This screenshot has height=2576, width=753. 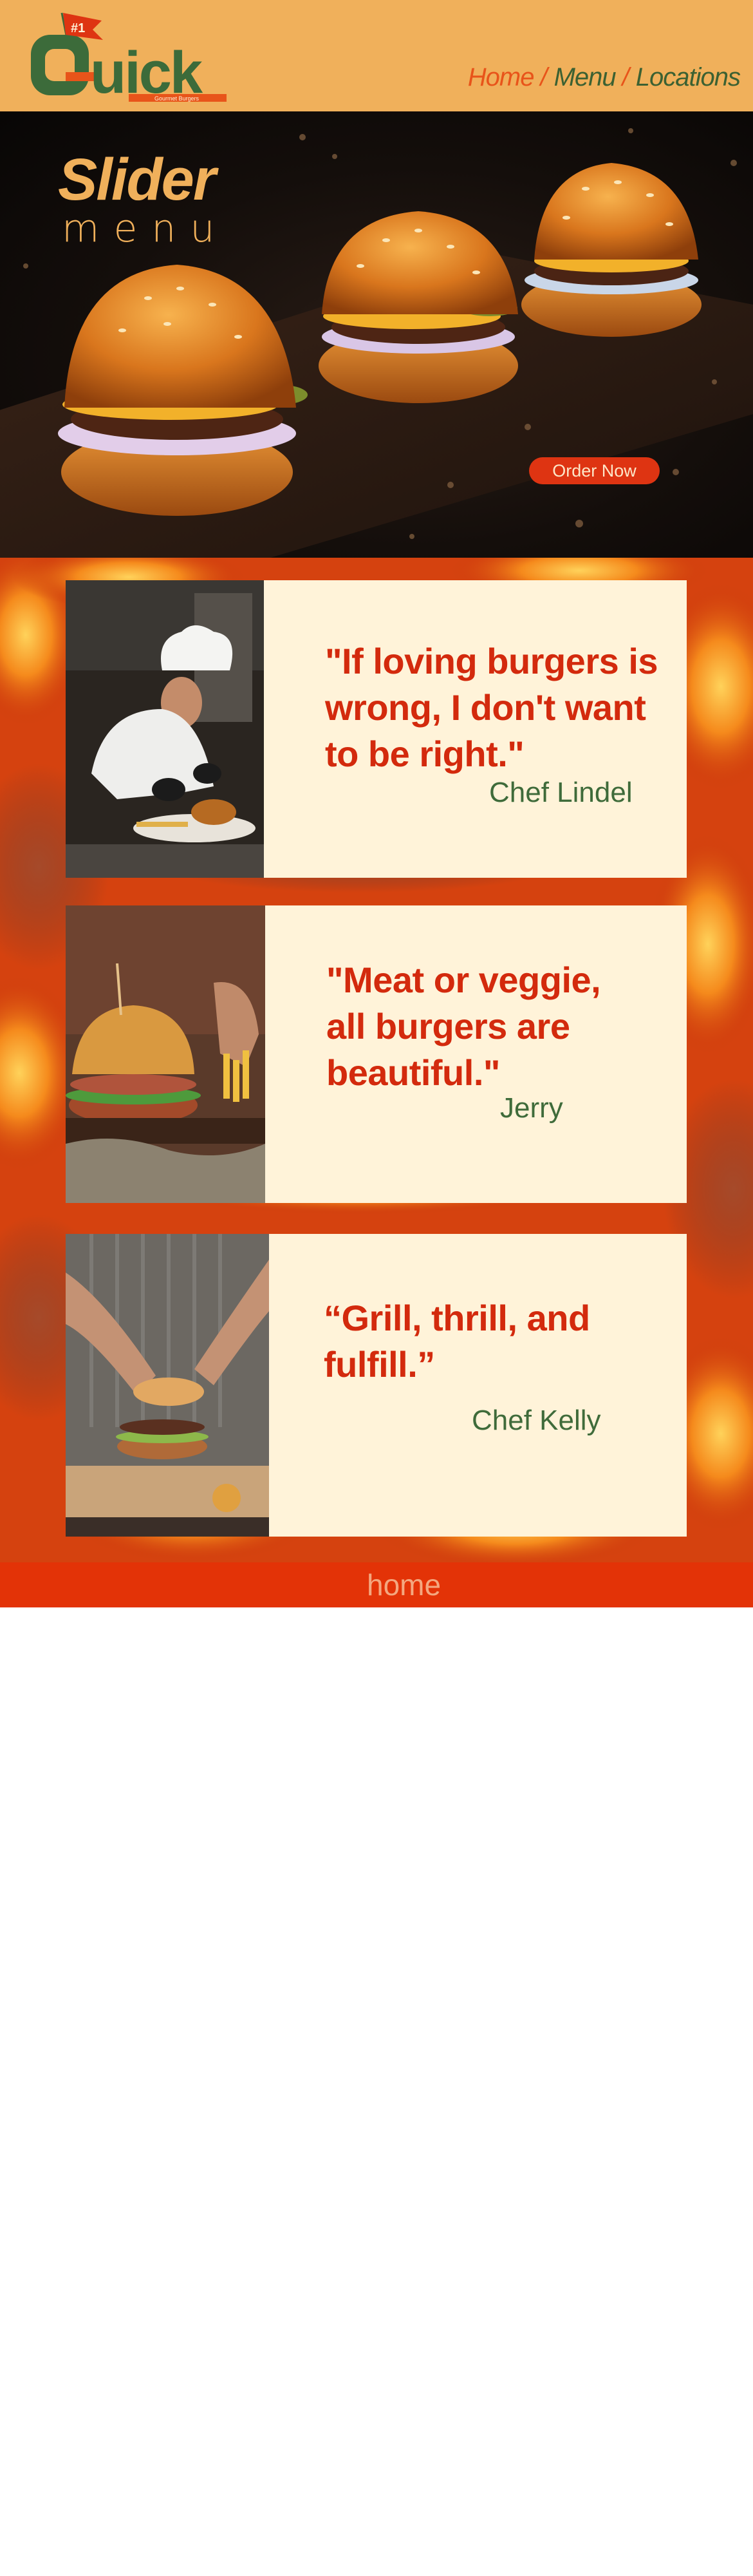 I want to click on logo-tagline: Gourmet Burgers, so click(x=177, y=99).